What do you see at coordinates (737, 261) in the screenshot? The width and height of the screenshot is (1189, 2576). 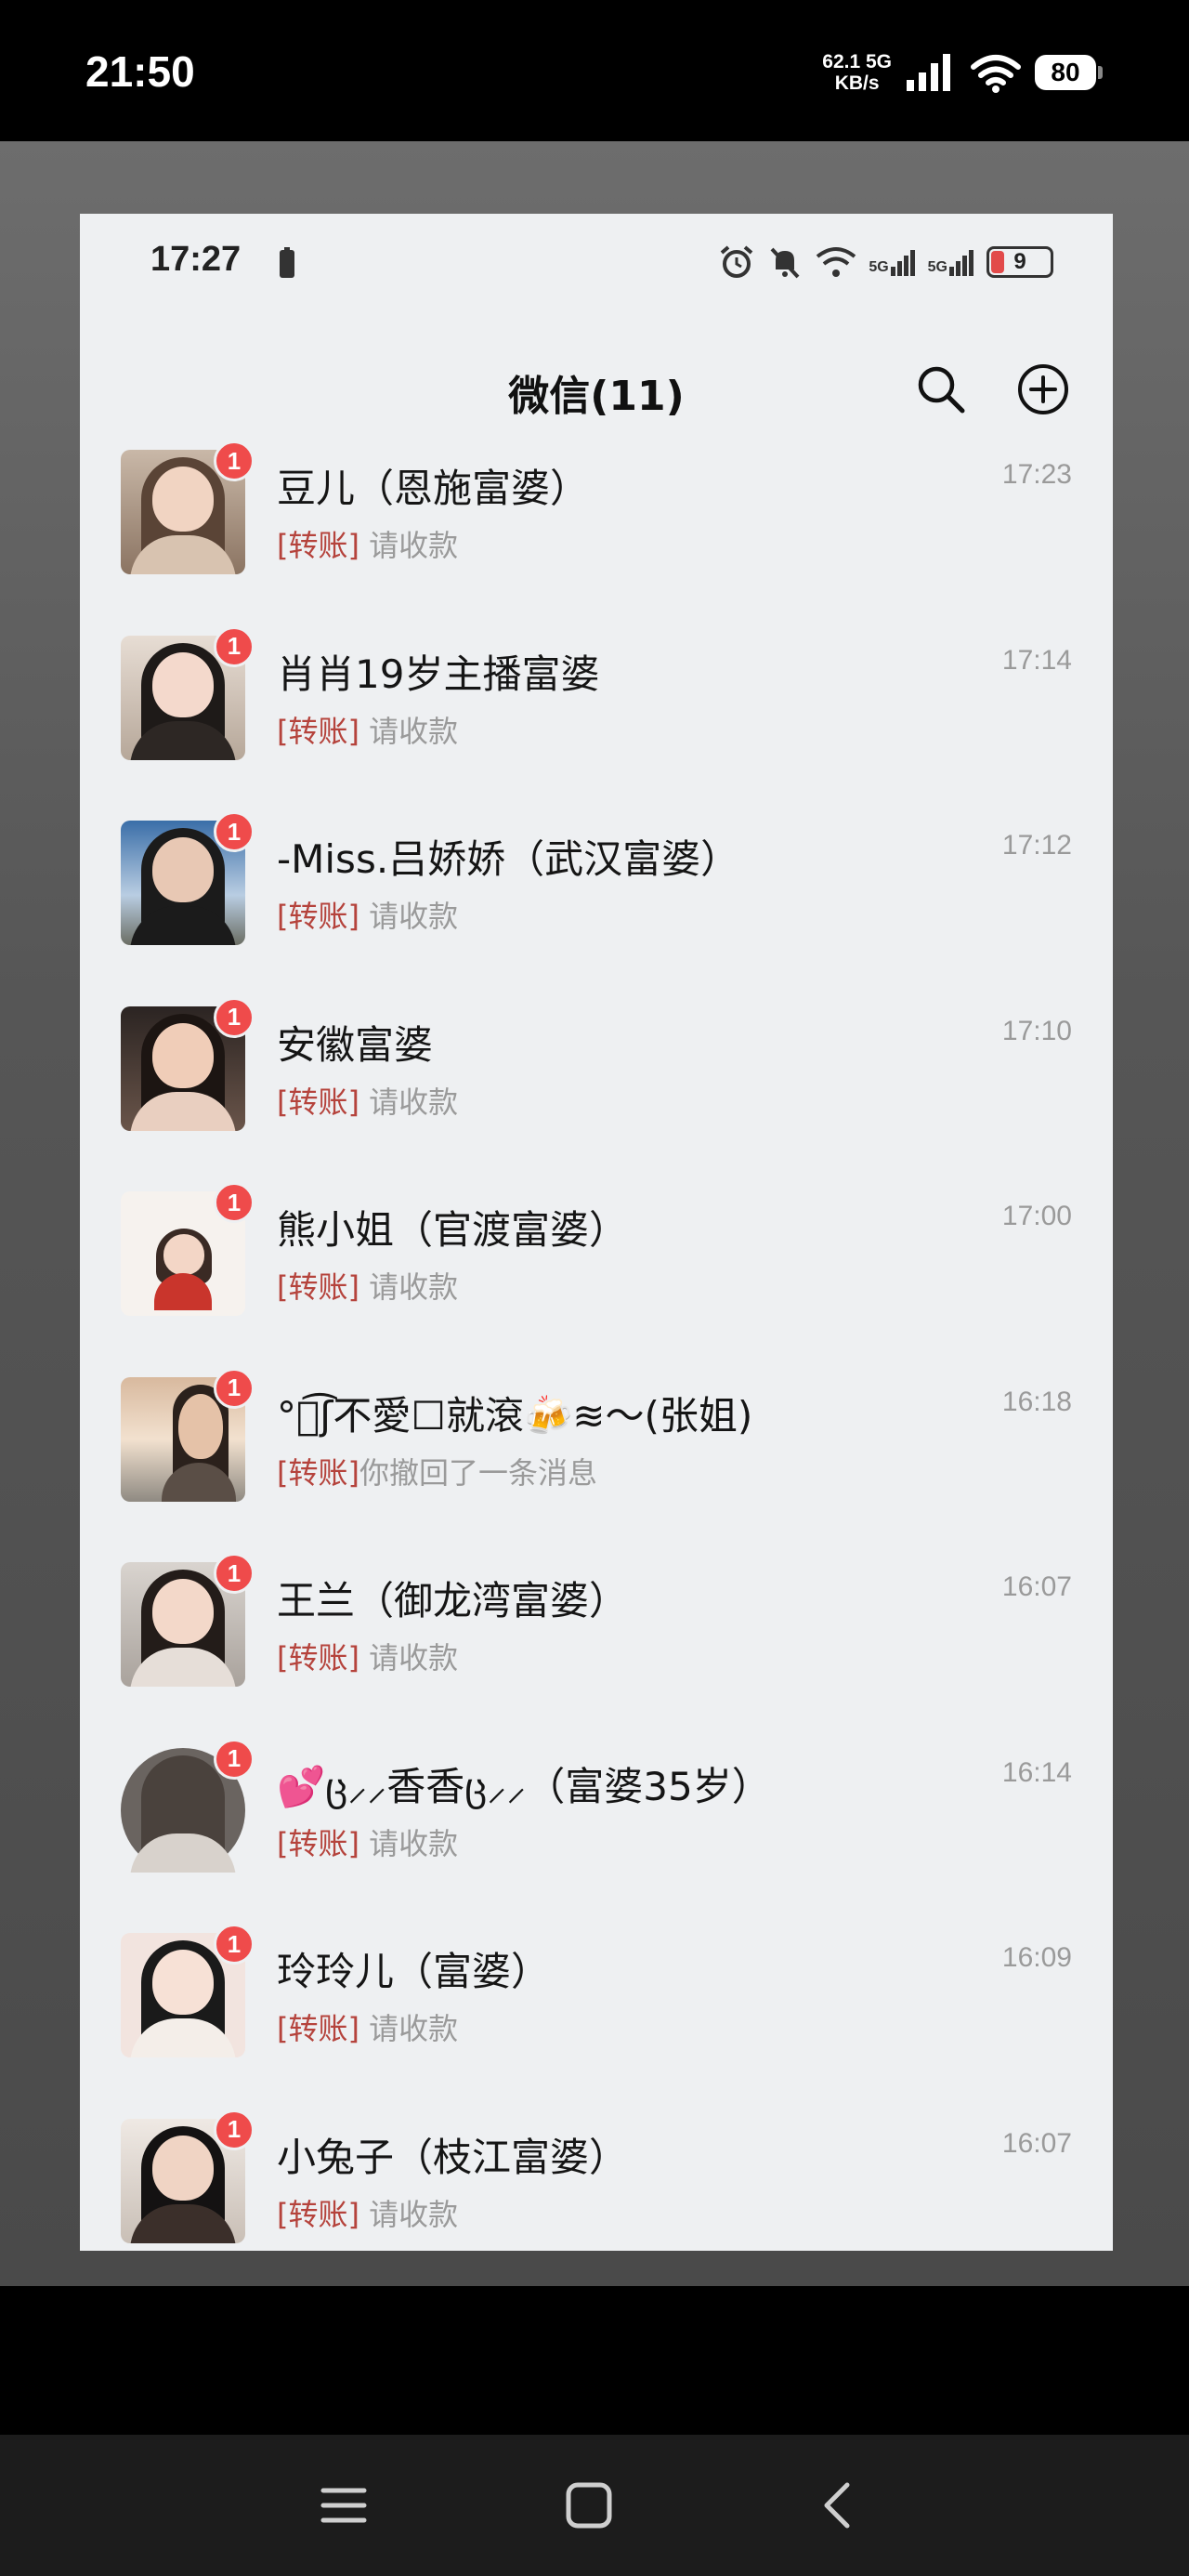 I see `alarm-icon` at bounding box center [737, 261].